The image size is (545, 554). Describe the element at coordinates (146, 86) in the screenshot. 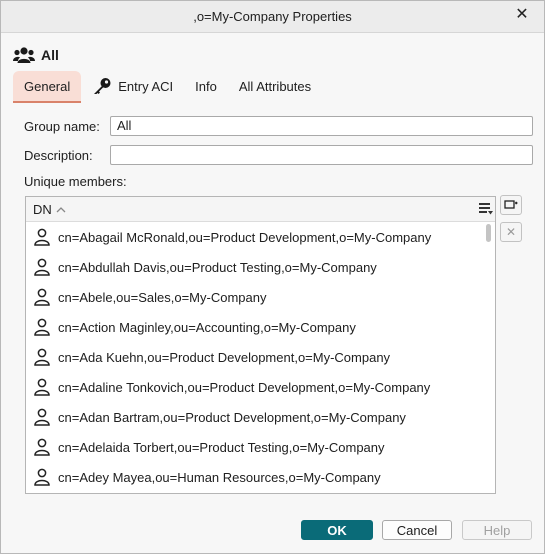

I see `tab-label: Entry ACI` at that location.